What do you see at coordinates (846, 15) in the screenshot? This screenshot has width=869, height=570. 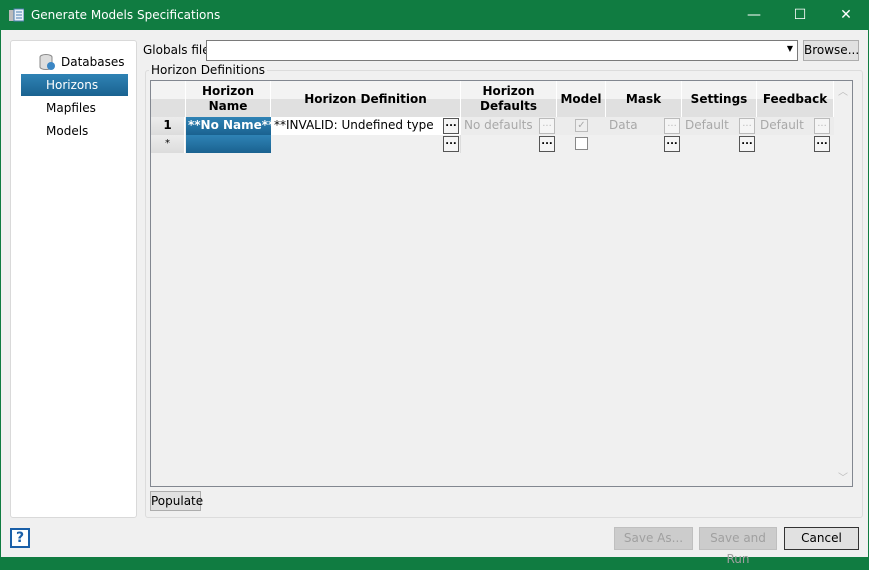 I see `close-button: ✕` at bounding box center [846, 15].